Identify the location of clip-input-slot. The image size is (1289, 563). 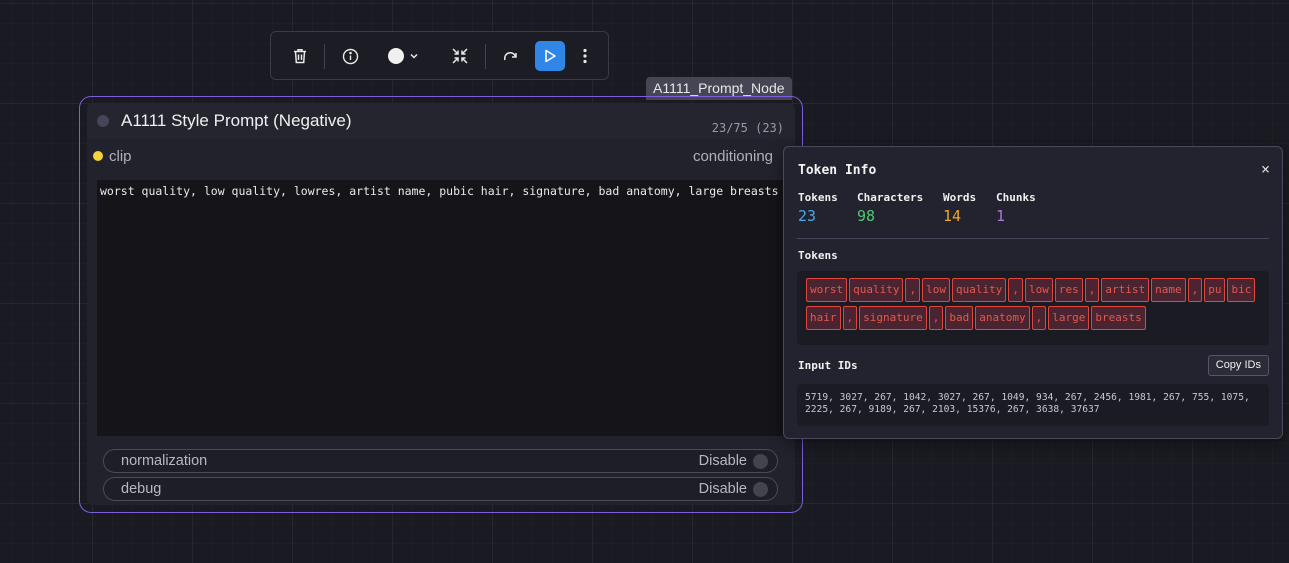
(98, 156).